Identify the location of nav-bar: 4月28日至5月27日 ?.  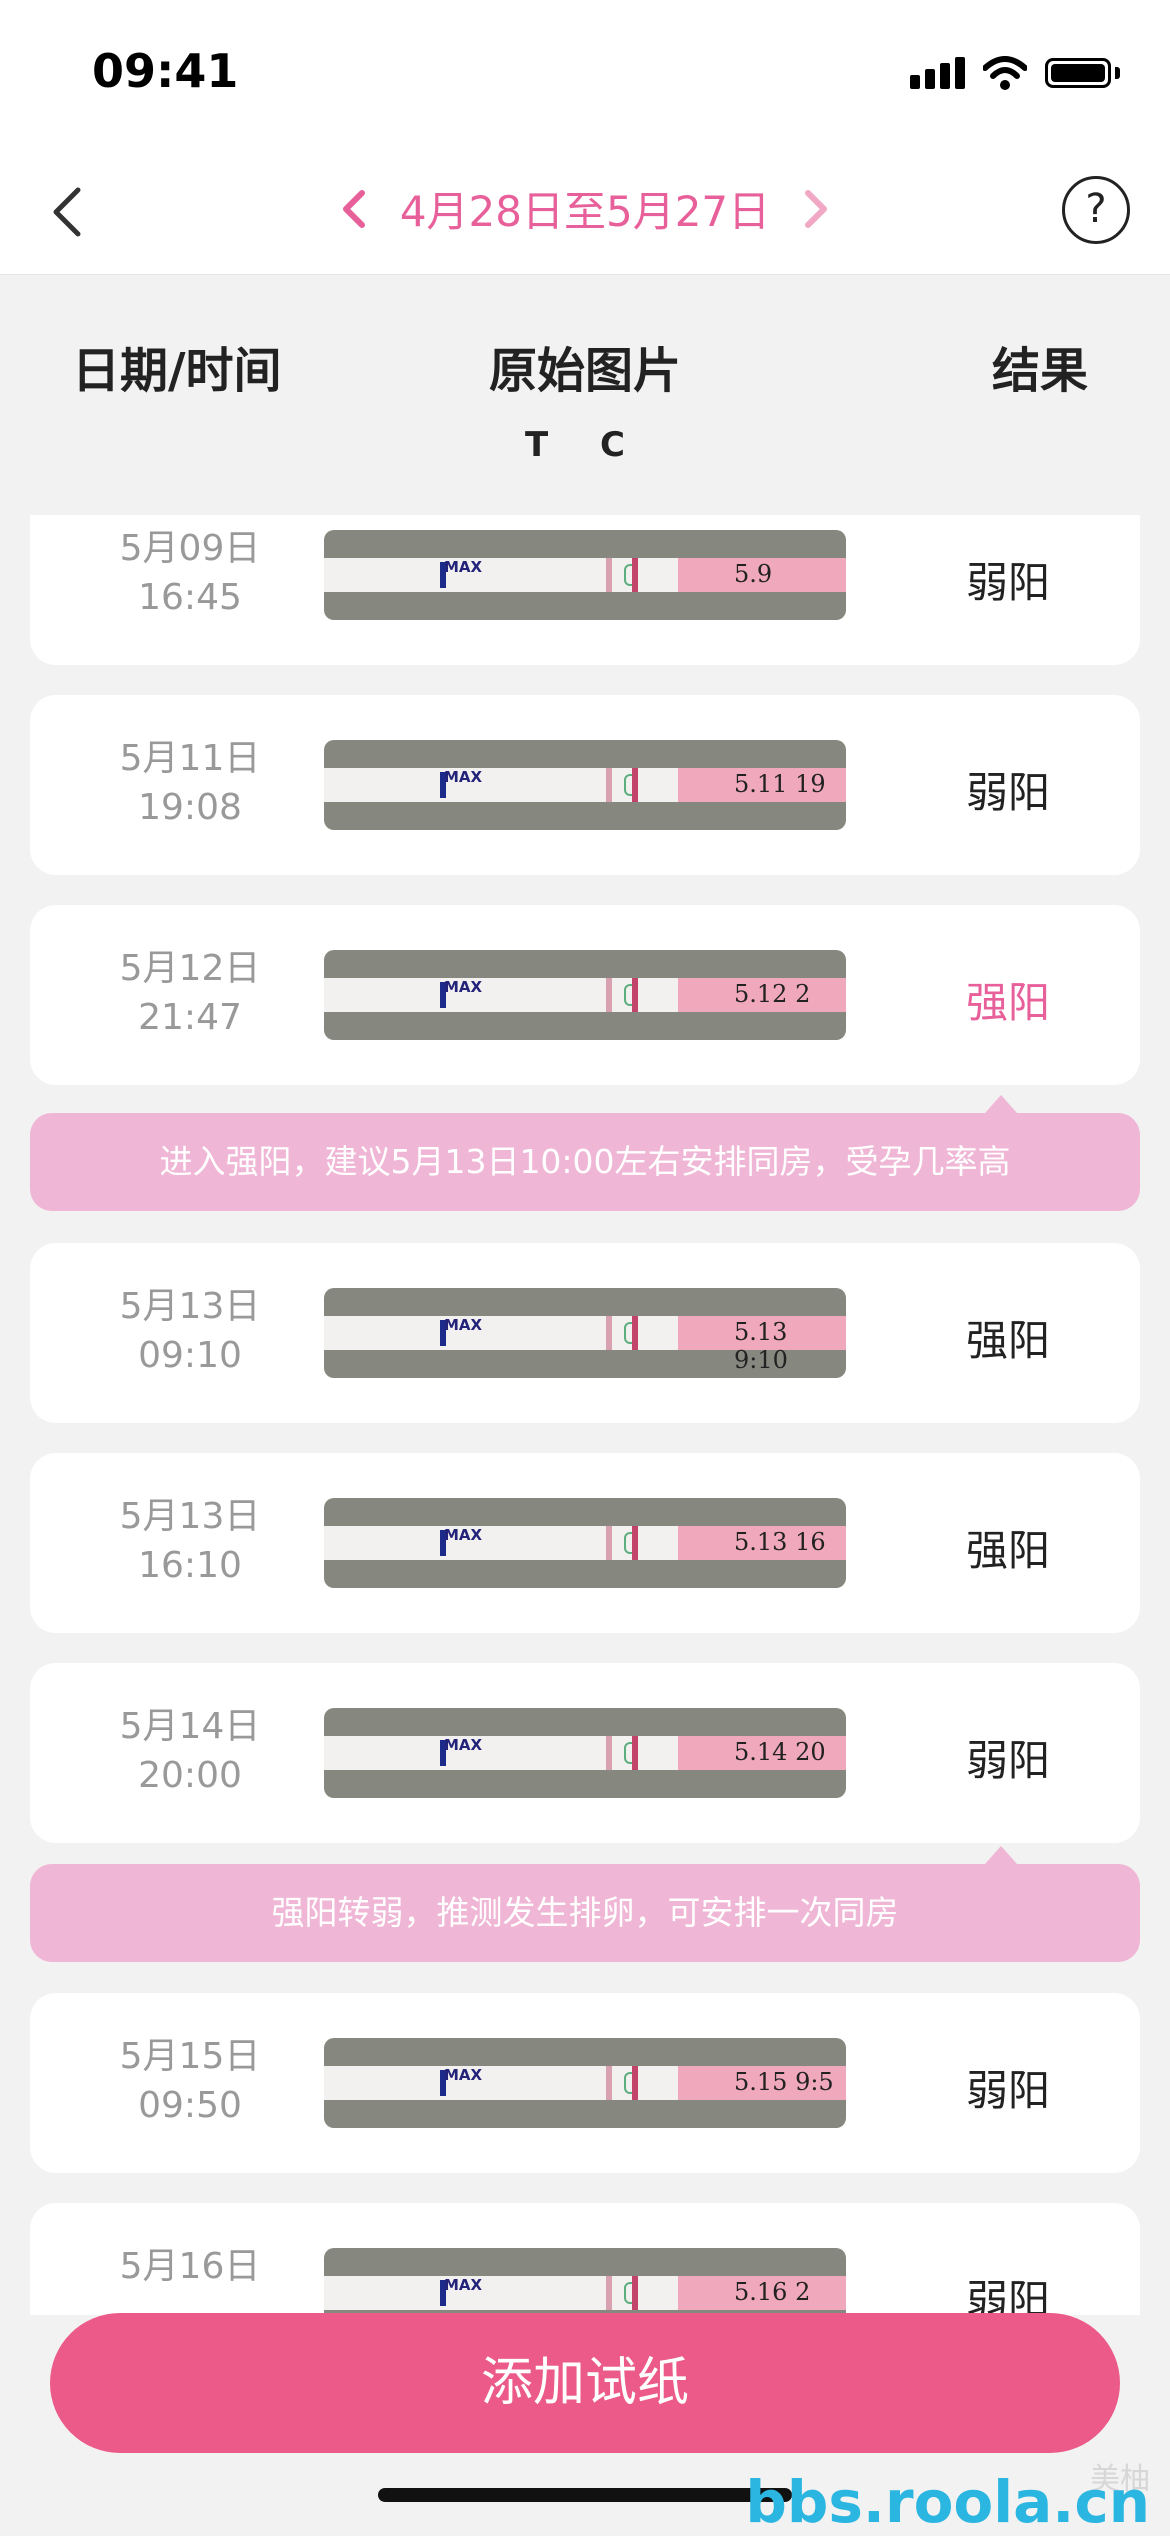
(585, 212).